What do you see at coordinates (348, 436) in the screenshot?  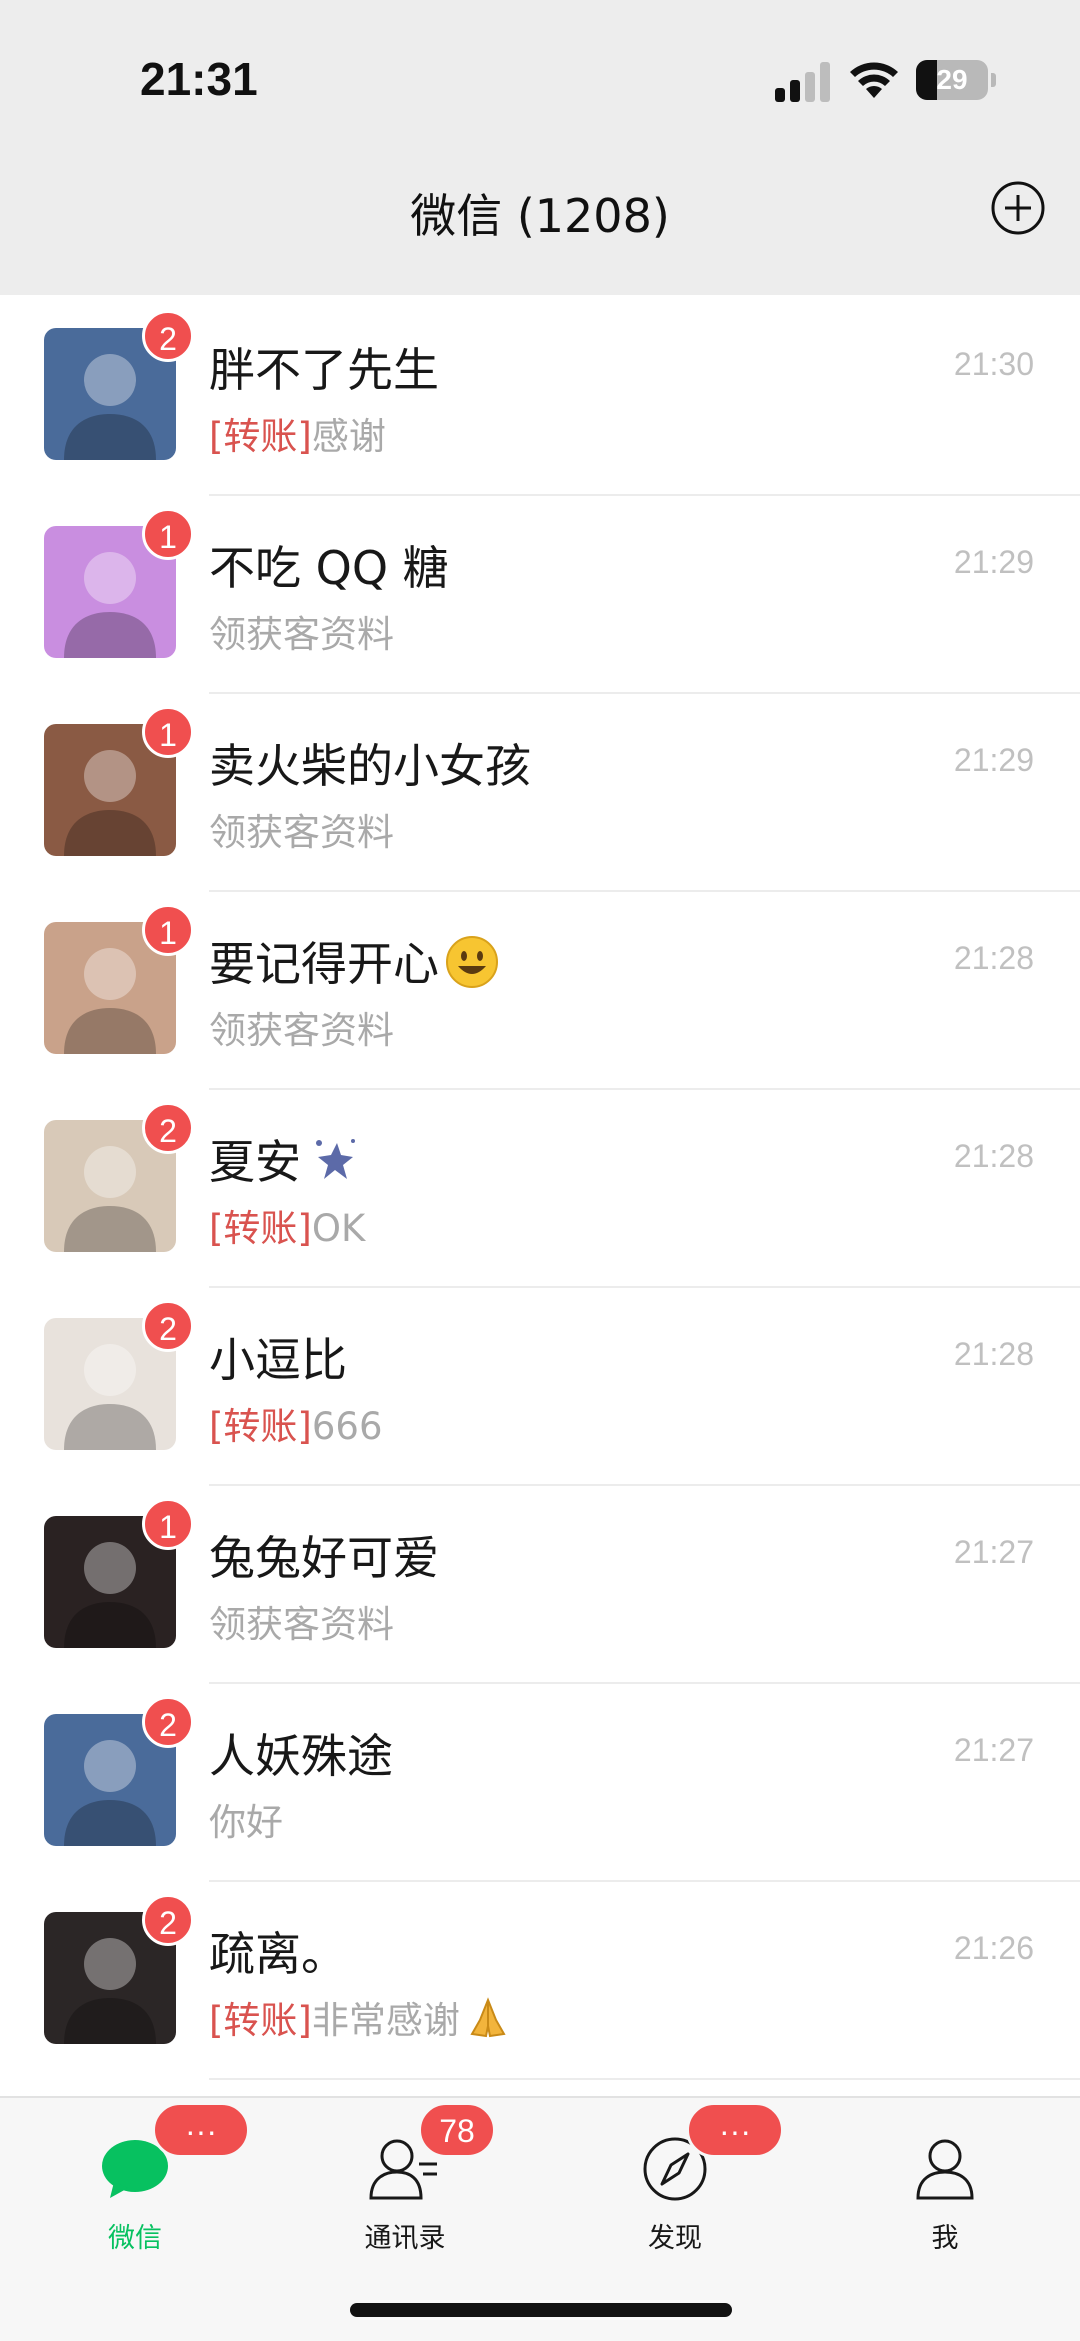 I see `chat-preview-text: 感谢` at bounding box center [348, 436].